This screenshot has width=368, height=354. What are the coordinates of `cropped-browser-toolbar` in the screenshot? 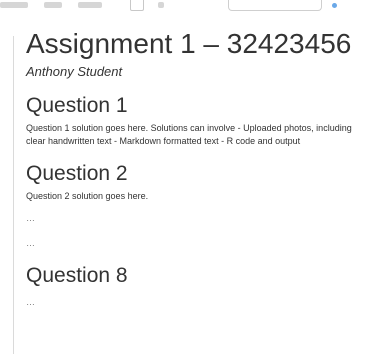 It's located at (184, 6).